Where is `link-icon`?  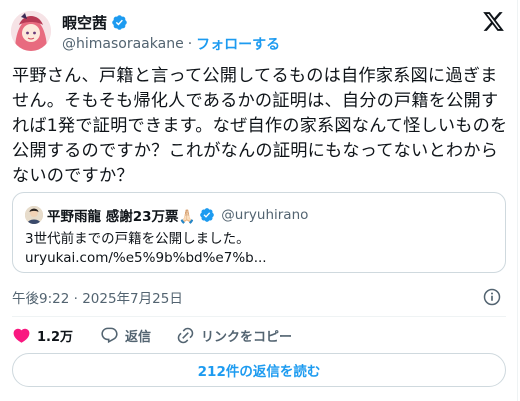 link-icon is located at coordinates (185, 335).